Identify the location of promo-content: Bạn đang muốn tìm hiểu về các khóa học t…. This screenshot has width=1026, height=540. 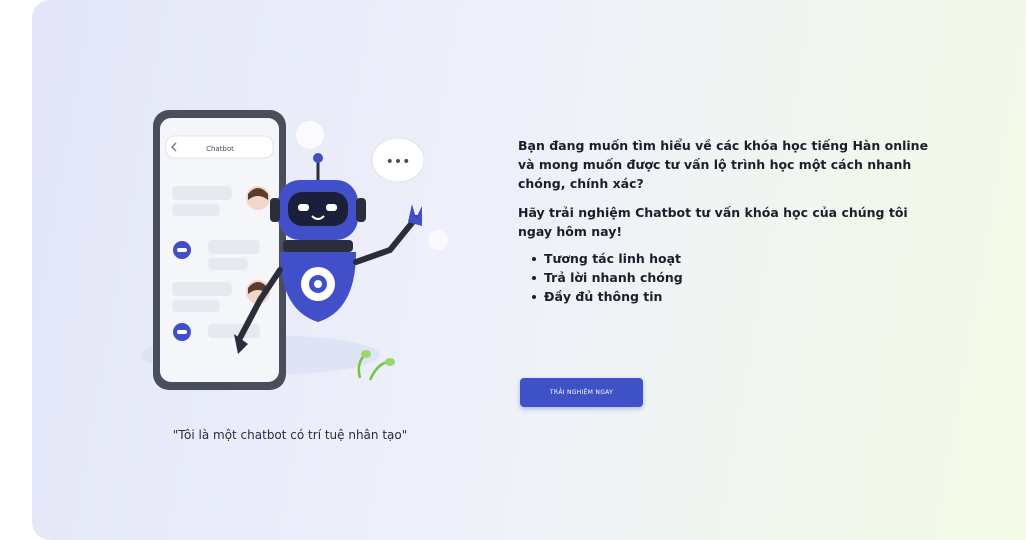
(728, 221).